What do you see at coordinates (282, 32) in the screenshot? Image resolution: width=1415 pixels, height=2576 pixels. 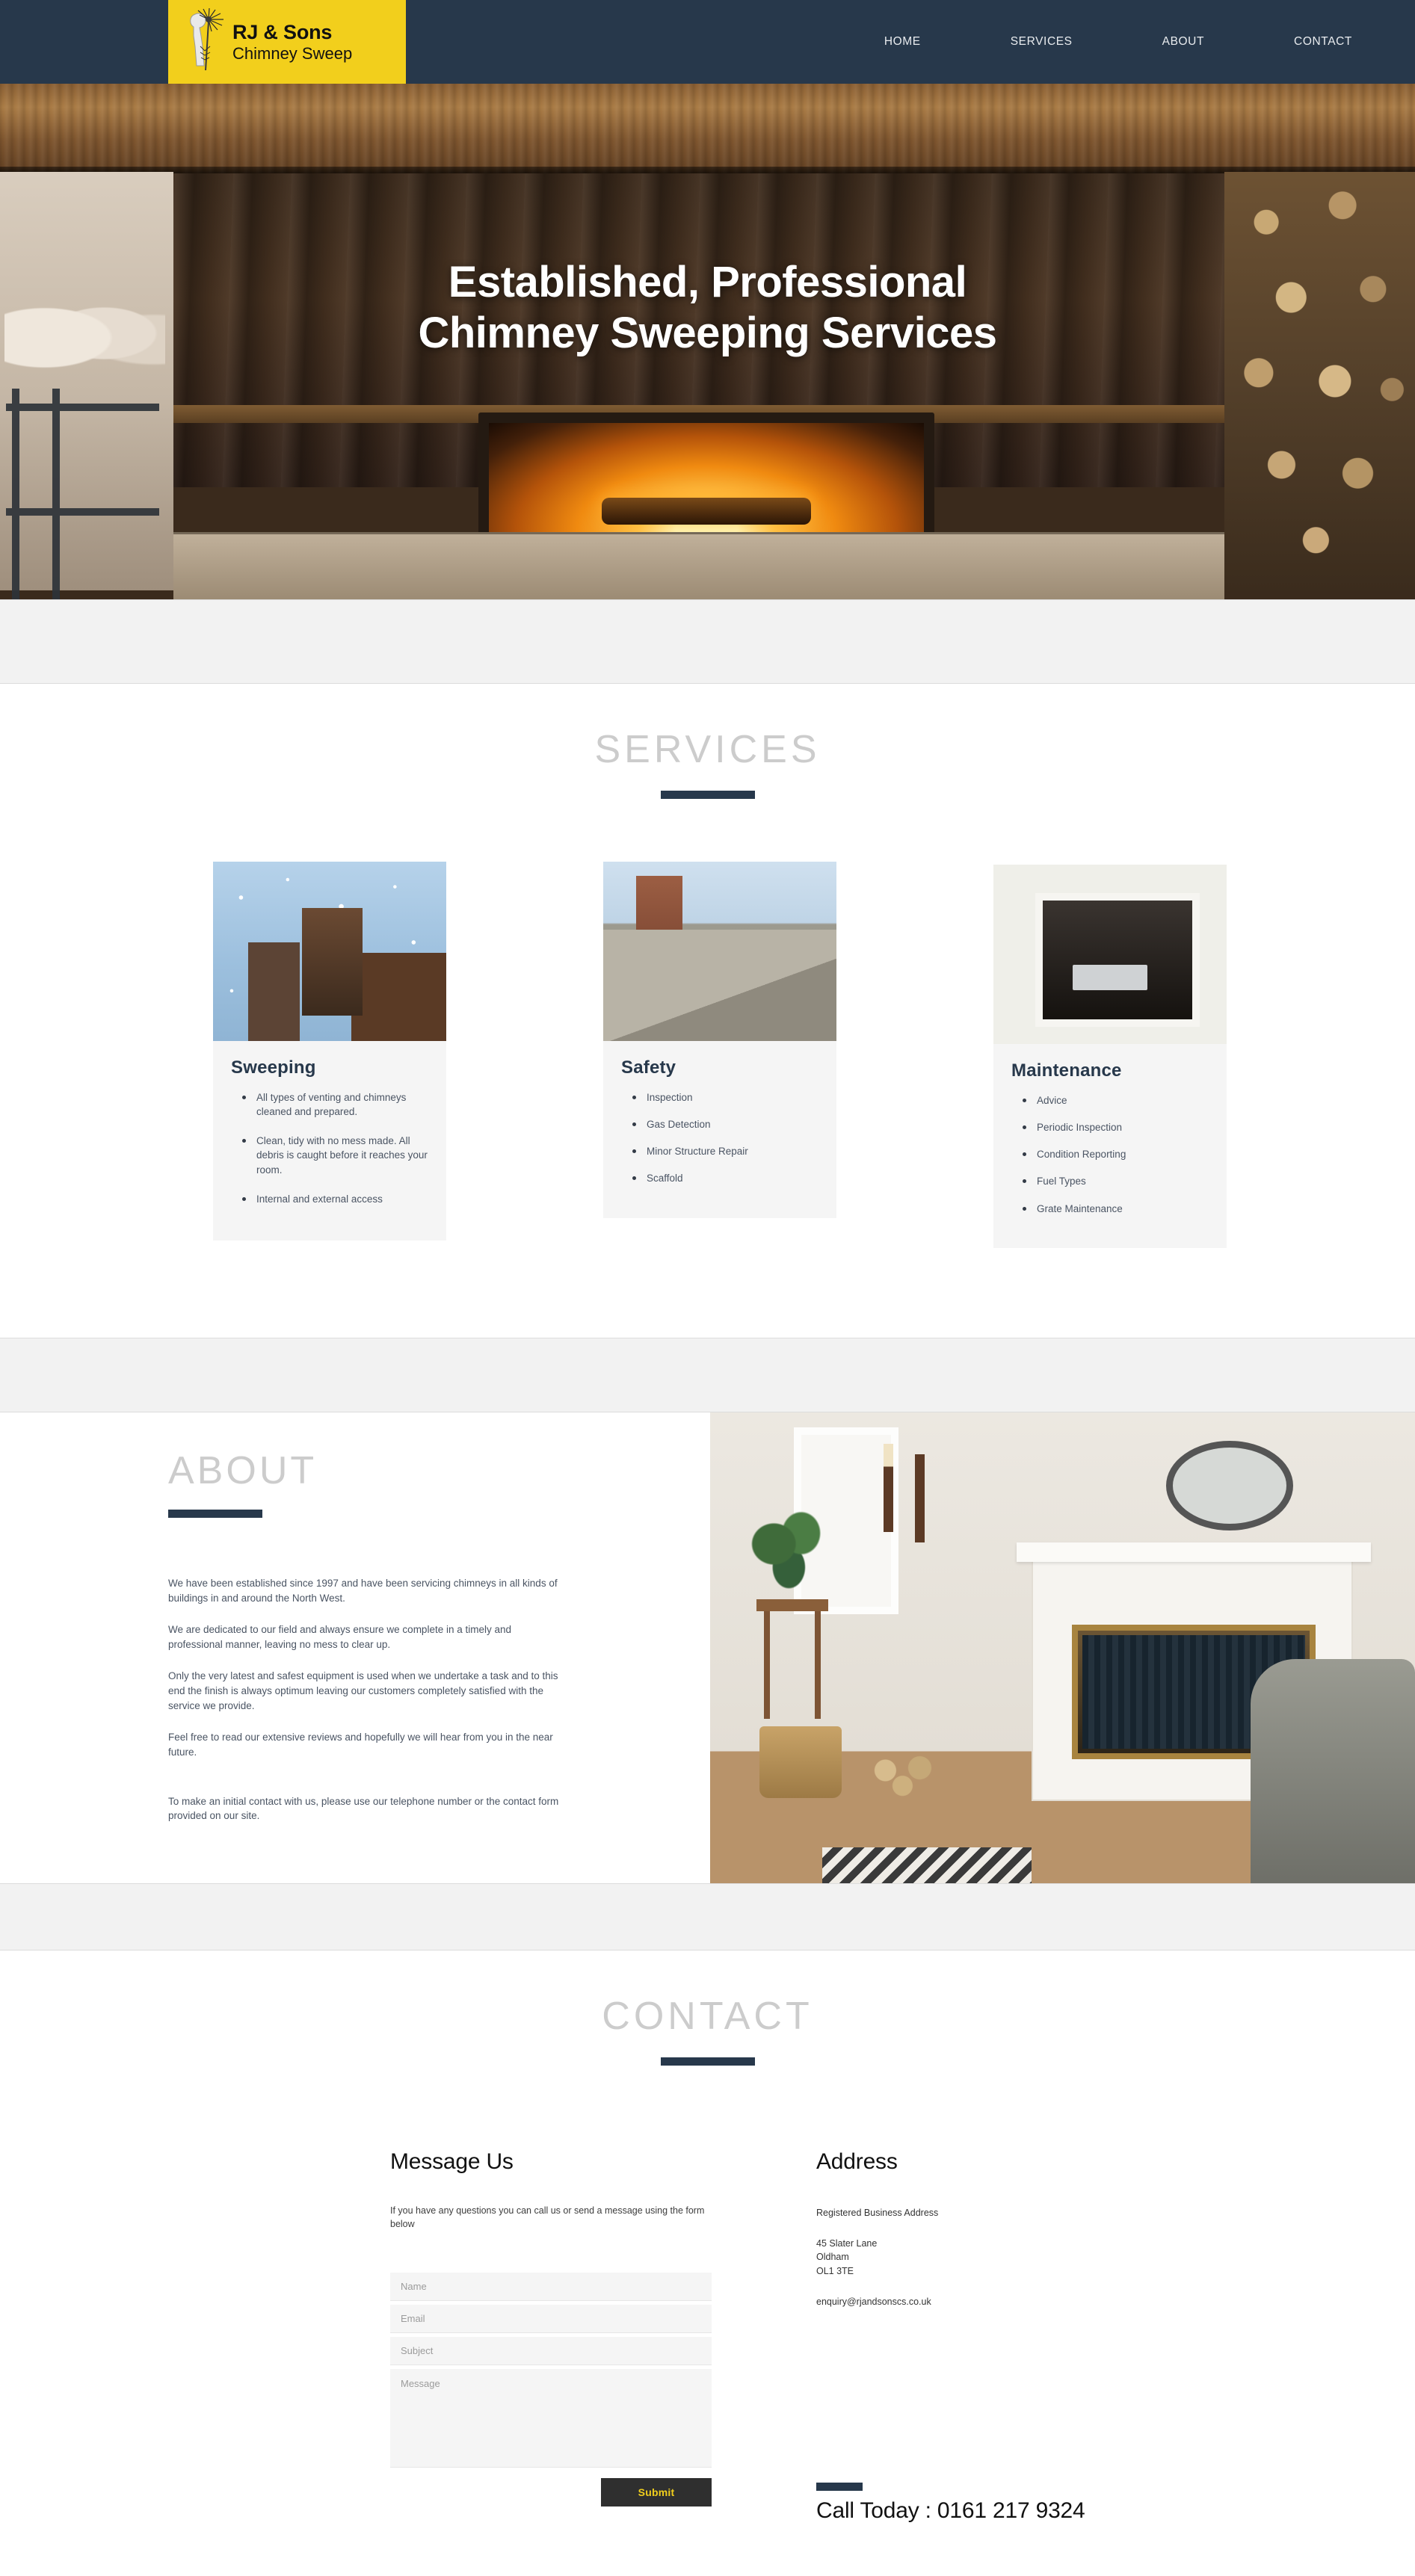 I see `logo-title: RJ & Sons` at bounding box center [282, 32].